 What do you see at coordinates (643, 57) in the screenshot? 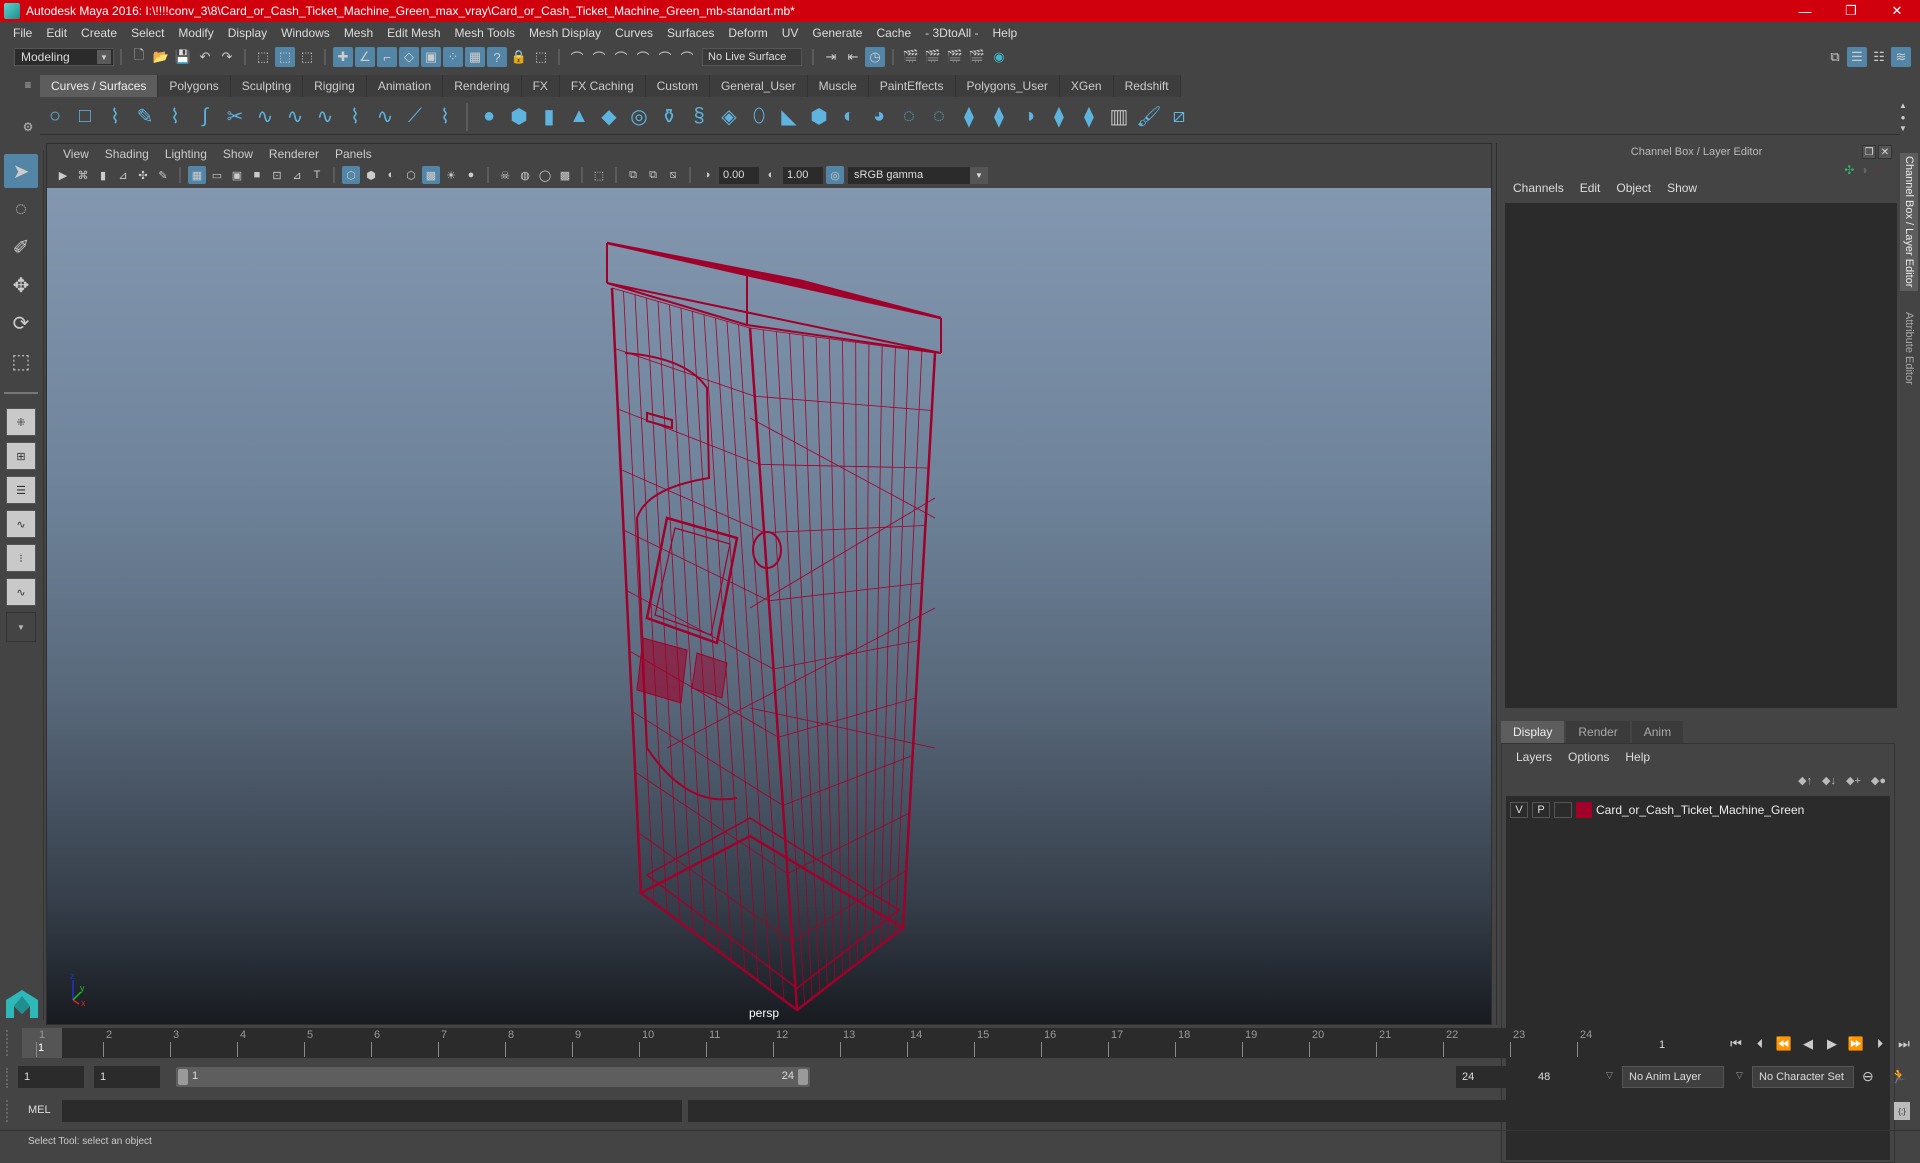
I see `magnet-plane-icon: ⌒` at bounding box center [643, 57].